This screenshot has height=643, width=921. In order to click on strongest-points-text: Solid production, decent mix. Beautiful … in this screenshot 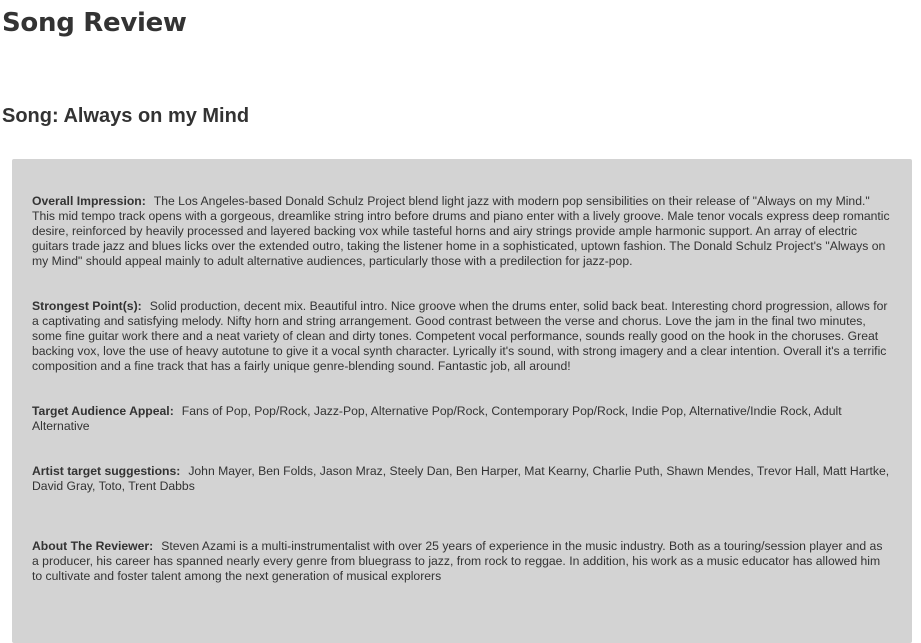, I will do `click(460, 336)`.